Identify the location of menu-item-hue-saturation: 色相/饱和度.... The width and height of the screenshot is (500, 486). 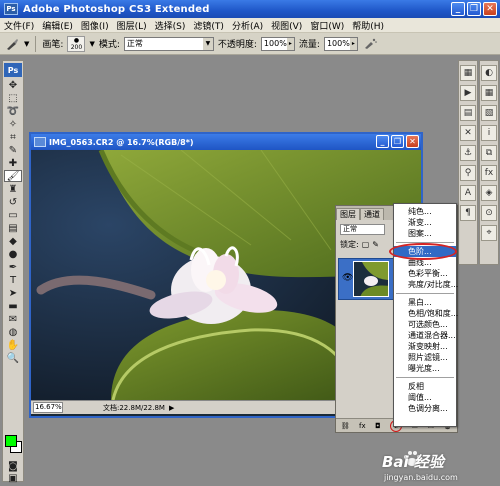
(426, 313).